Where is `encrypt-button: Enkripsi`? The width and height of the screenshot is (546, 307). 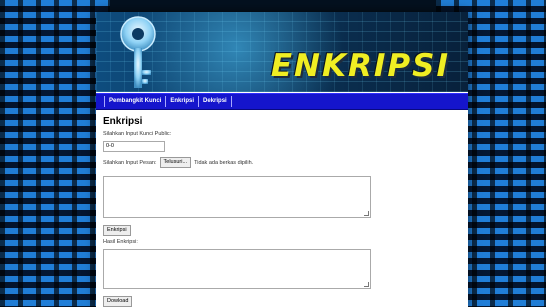 encrypt-button: Enkripsi is located at coordinates (117, 230).